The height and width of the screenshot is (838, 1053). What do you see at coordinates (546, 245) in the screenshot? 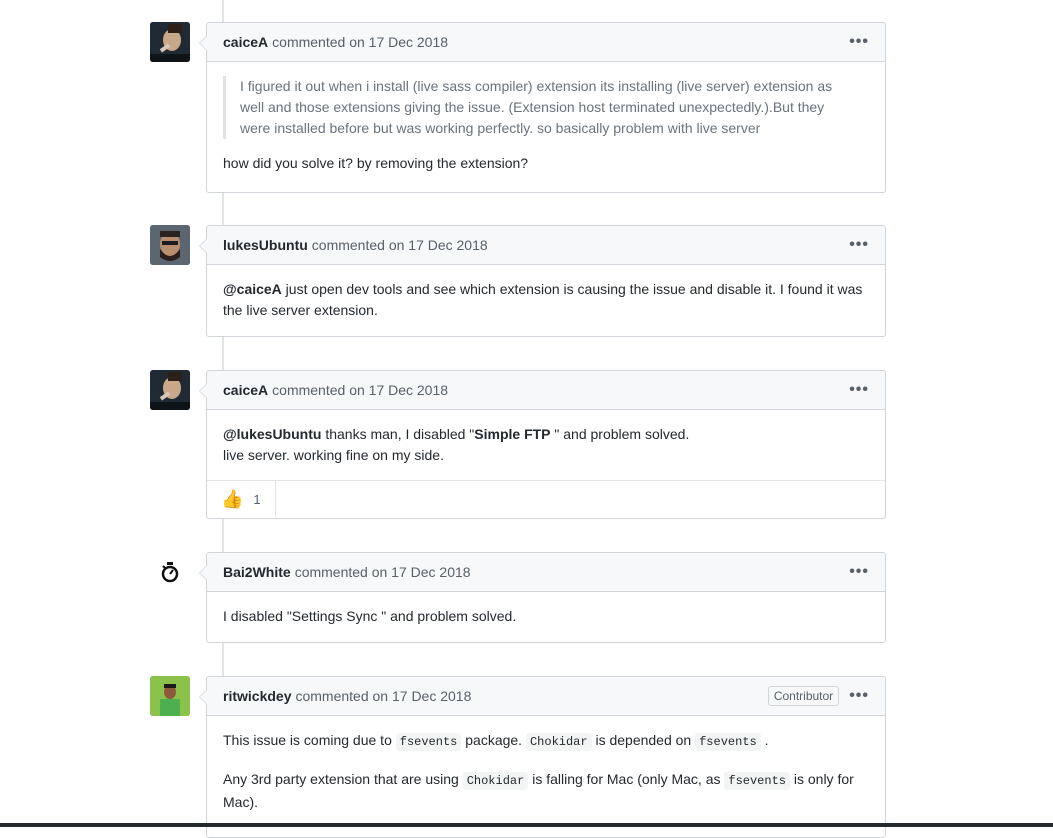
I see `comment-header: lukesUbuntu commented on 17 Dec 2018 •••` at bounding box center [546, 245].